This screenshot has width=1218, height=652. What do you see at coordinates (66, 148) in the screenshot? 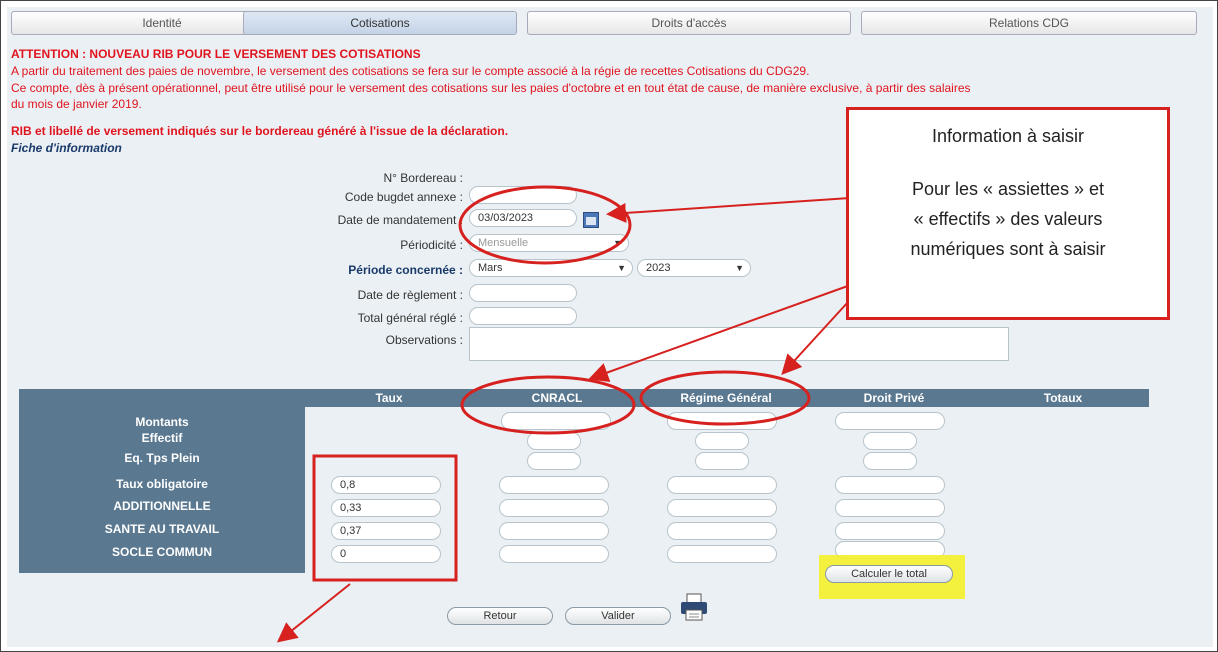
I see `fiche-information-link: Fiche d'information` at bounding box center [66, 148].